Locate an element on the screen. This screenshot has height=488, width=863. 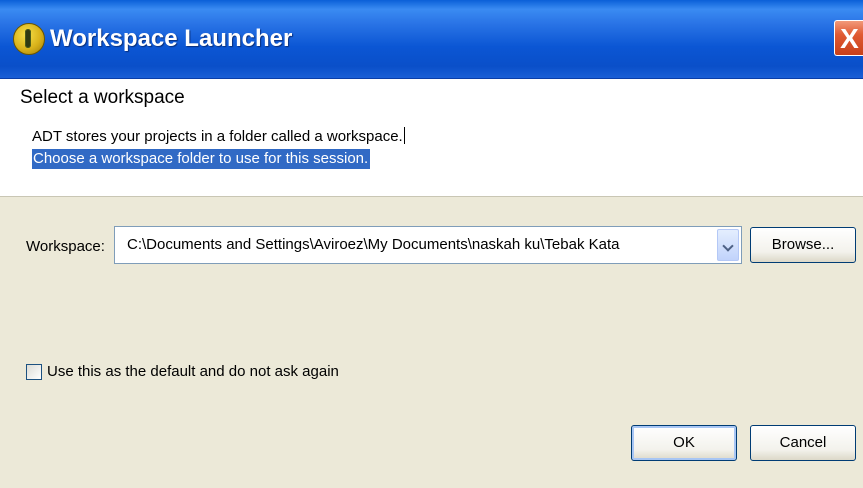
default-workspace-checkbox is located at coordinates (34, 372).